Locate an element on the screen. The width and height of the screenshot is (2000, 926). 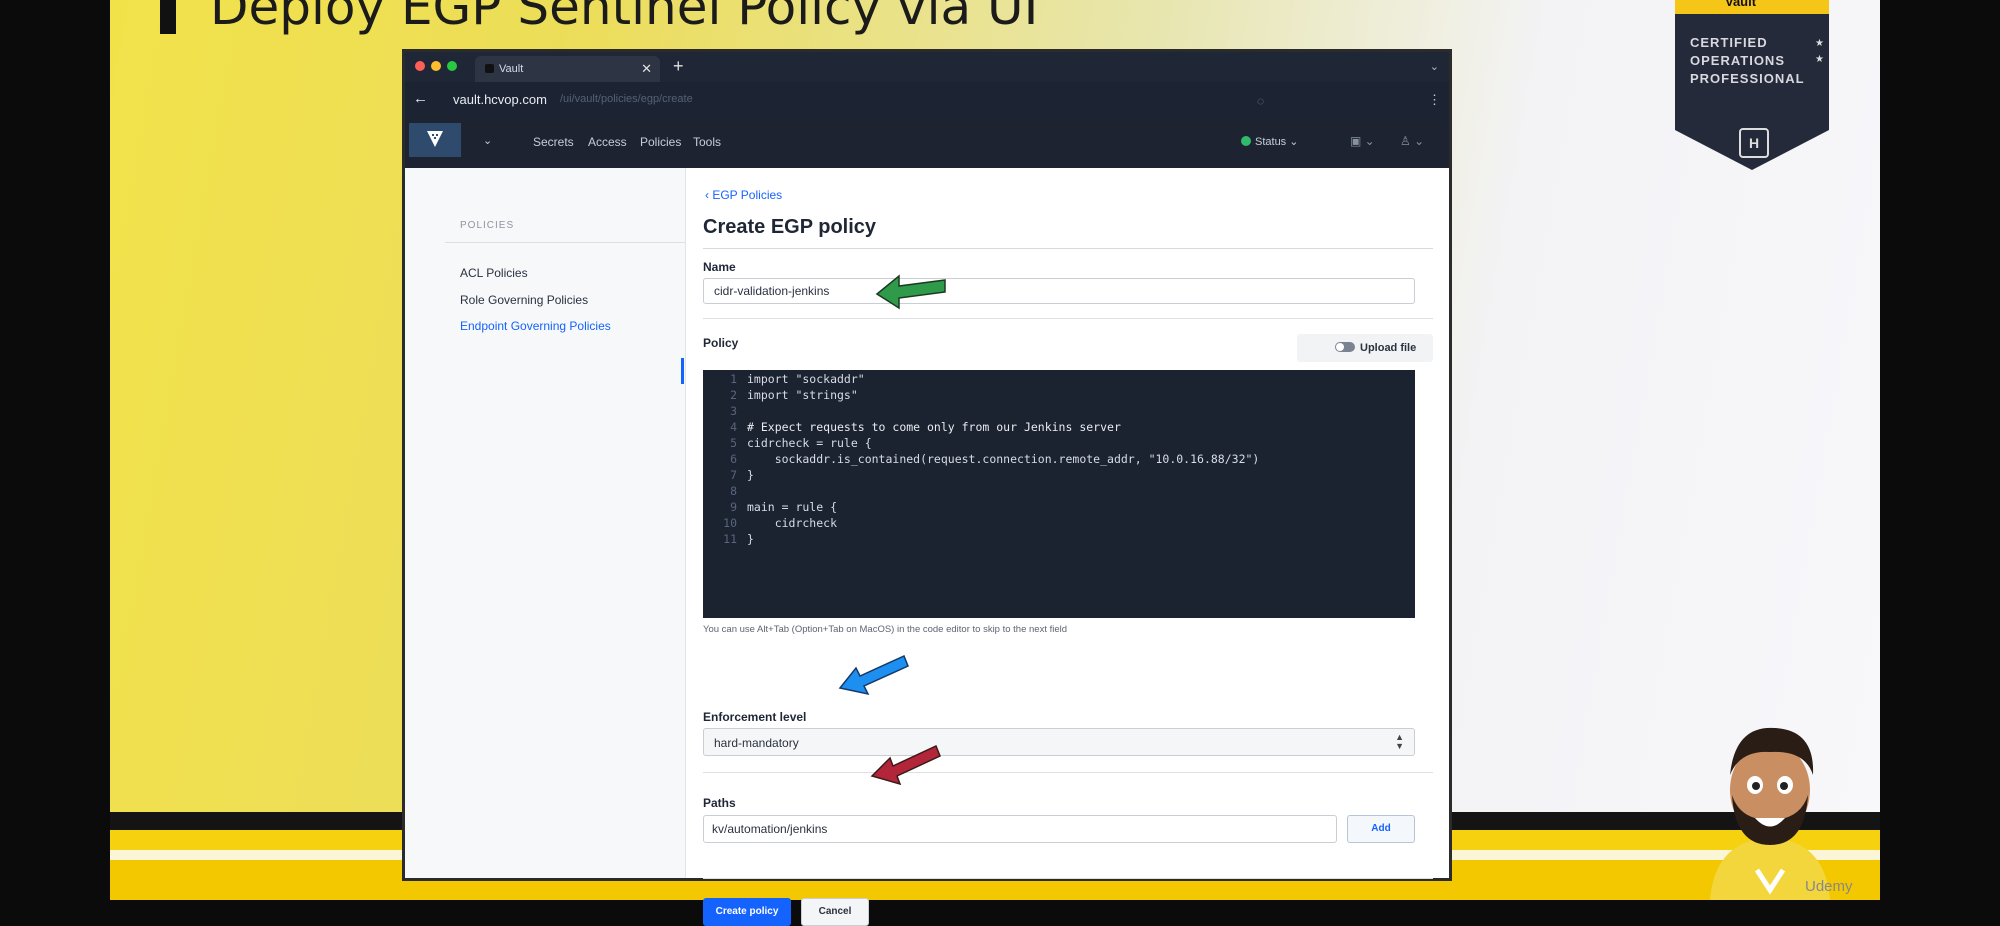
status-ok-icon is located at coordinates (1246, 141).